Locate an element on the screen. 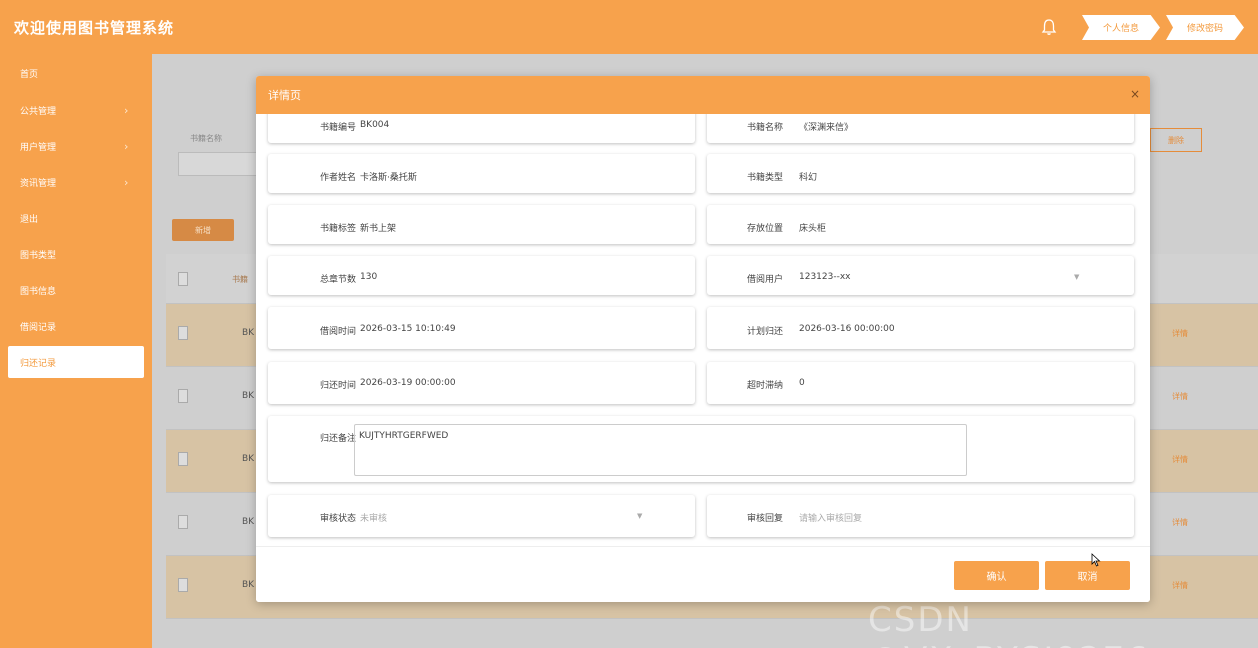 The height and width of the screenshot is (648, 1258). watermark: CSDN @VX_BYSJ9276 is located at coordinates (1008, 624).